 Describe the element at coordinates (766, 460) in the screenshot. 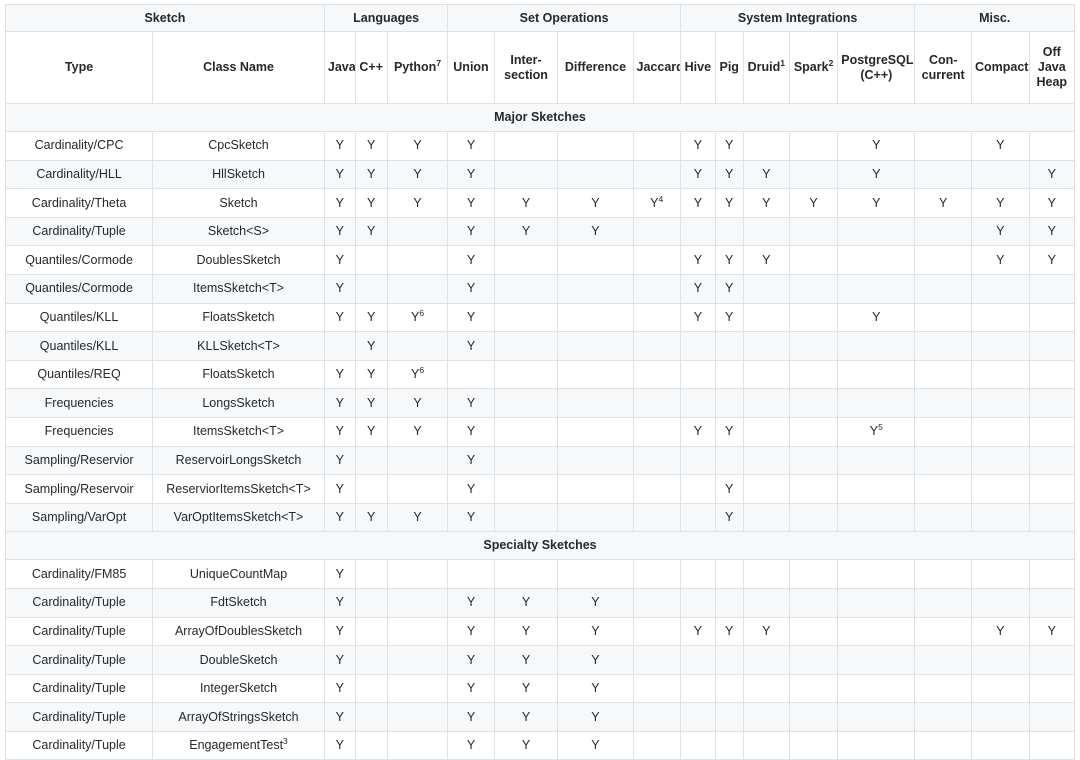

I see `cell-support-druid` at that location.